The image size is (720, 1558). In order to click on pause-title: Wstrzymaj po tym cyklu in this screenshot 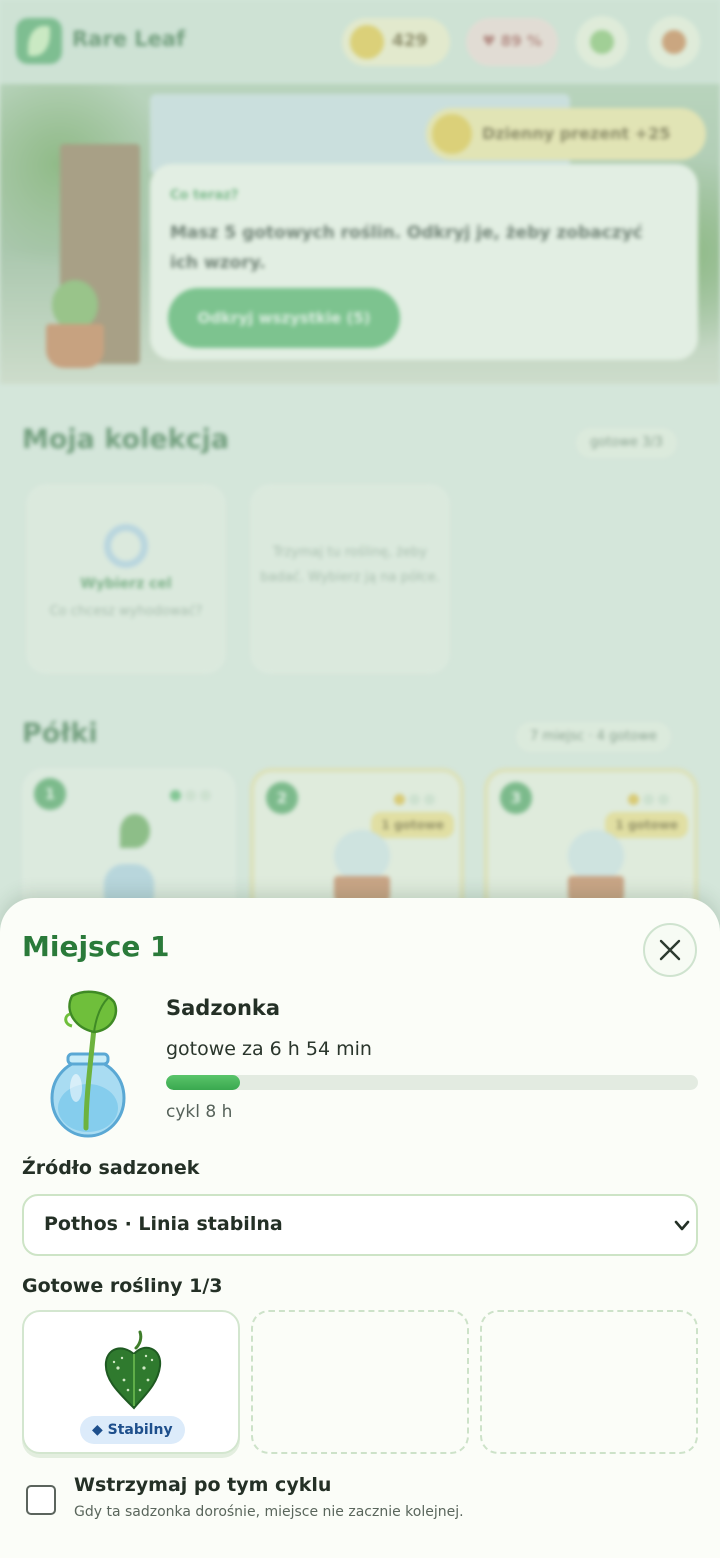, I will do `click(203, 1485)`.